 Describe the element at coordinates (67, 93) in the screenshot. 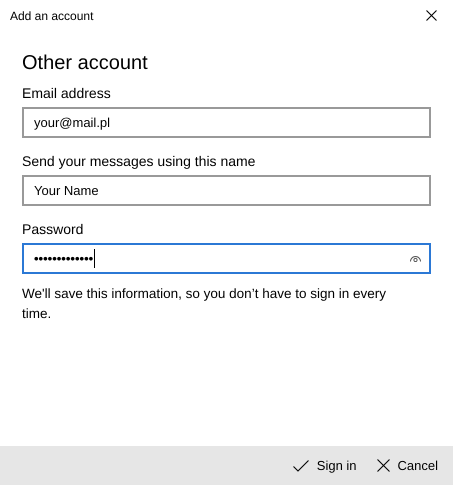

I see `field-label: Email address` at that location.